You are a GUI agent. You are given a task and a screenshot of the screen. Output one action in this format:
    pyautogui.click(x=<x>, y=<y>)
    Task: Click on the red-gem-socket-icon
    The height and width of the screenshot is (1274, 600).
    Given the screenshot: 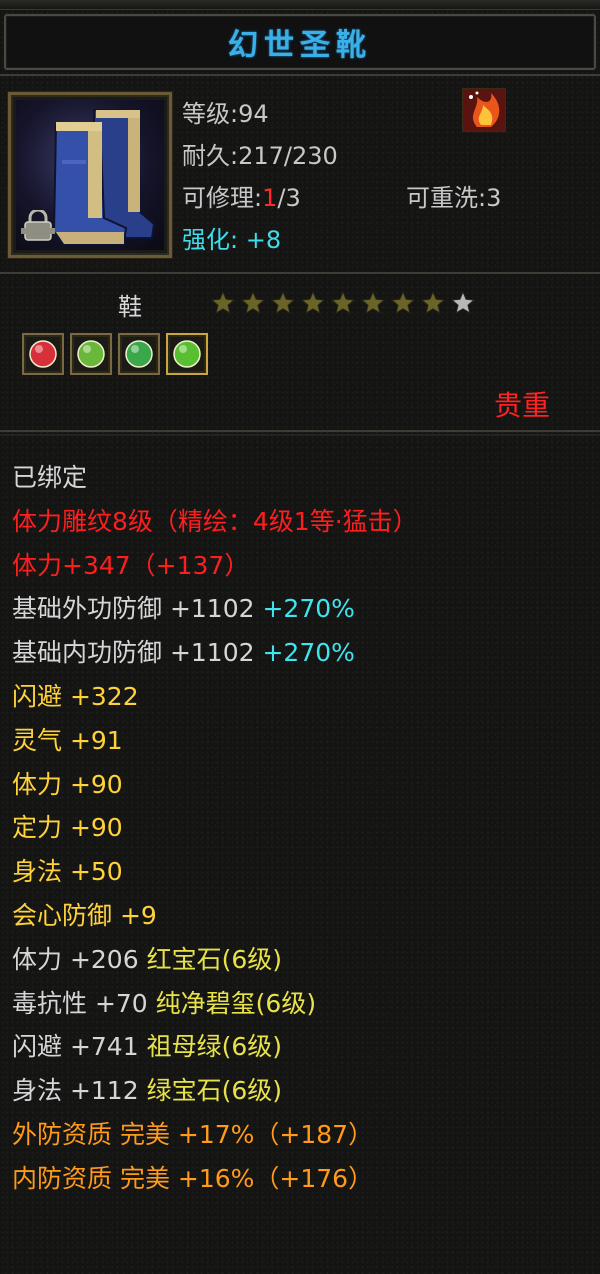 What is the action you would take?
    pyautogui.click(x=43, y=354)
    